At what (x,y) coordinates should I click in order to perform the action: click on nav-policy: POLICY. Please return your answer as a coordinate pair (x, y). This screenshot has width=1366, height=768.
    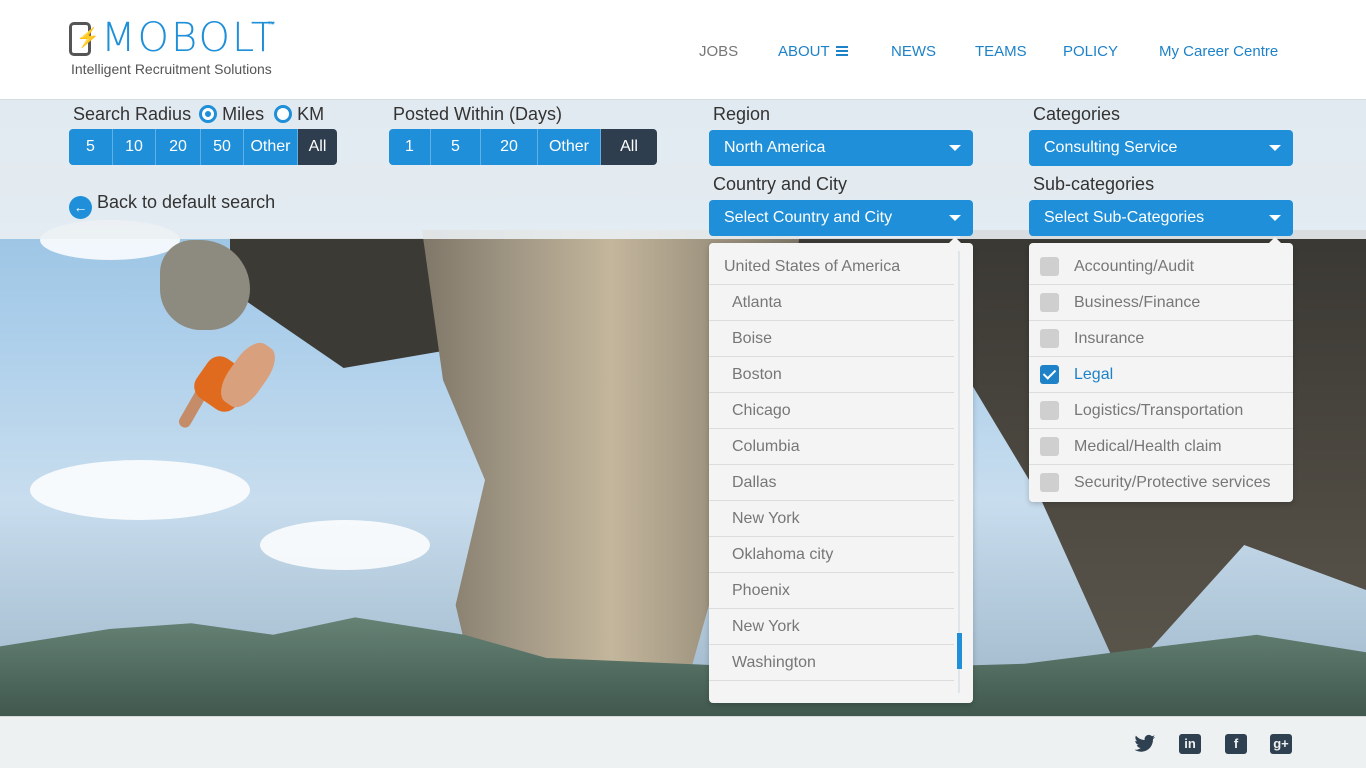
    Looking at the image, I should click on (1090, 51).